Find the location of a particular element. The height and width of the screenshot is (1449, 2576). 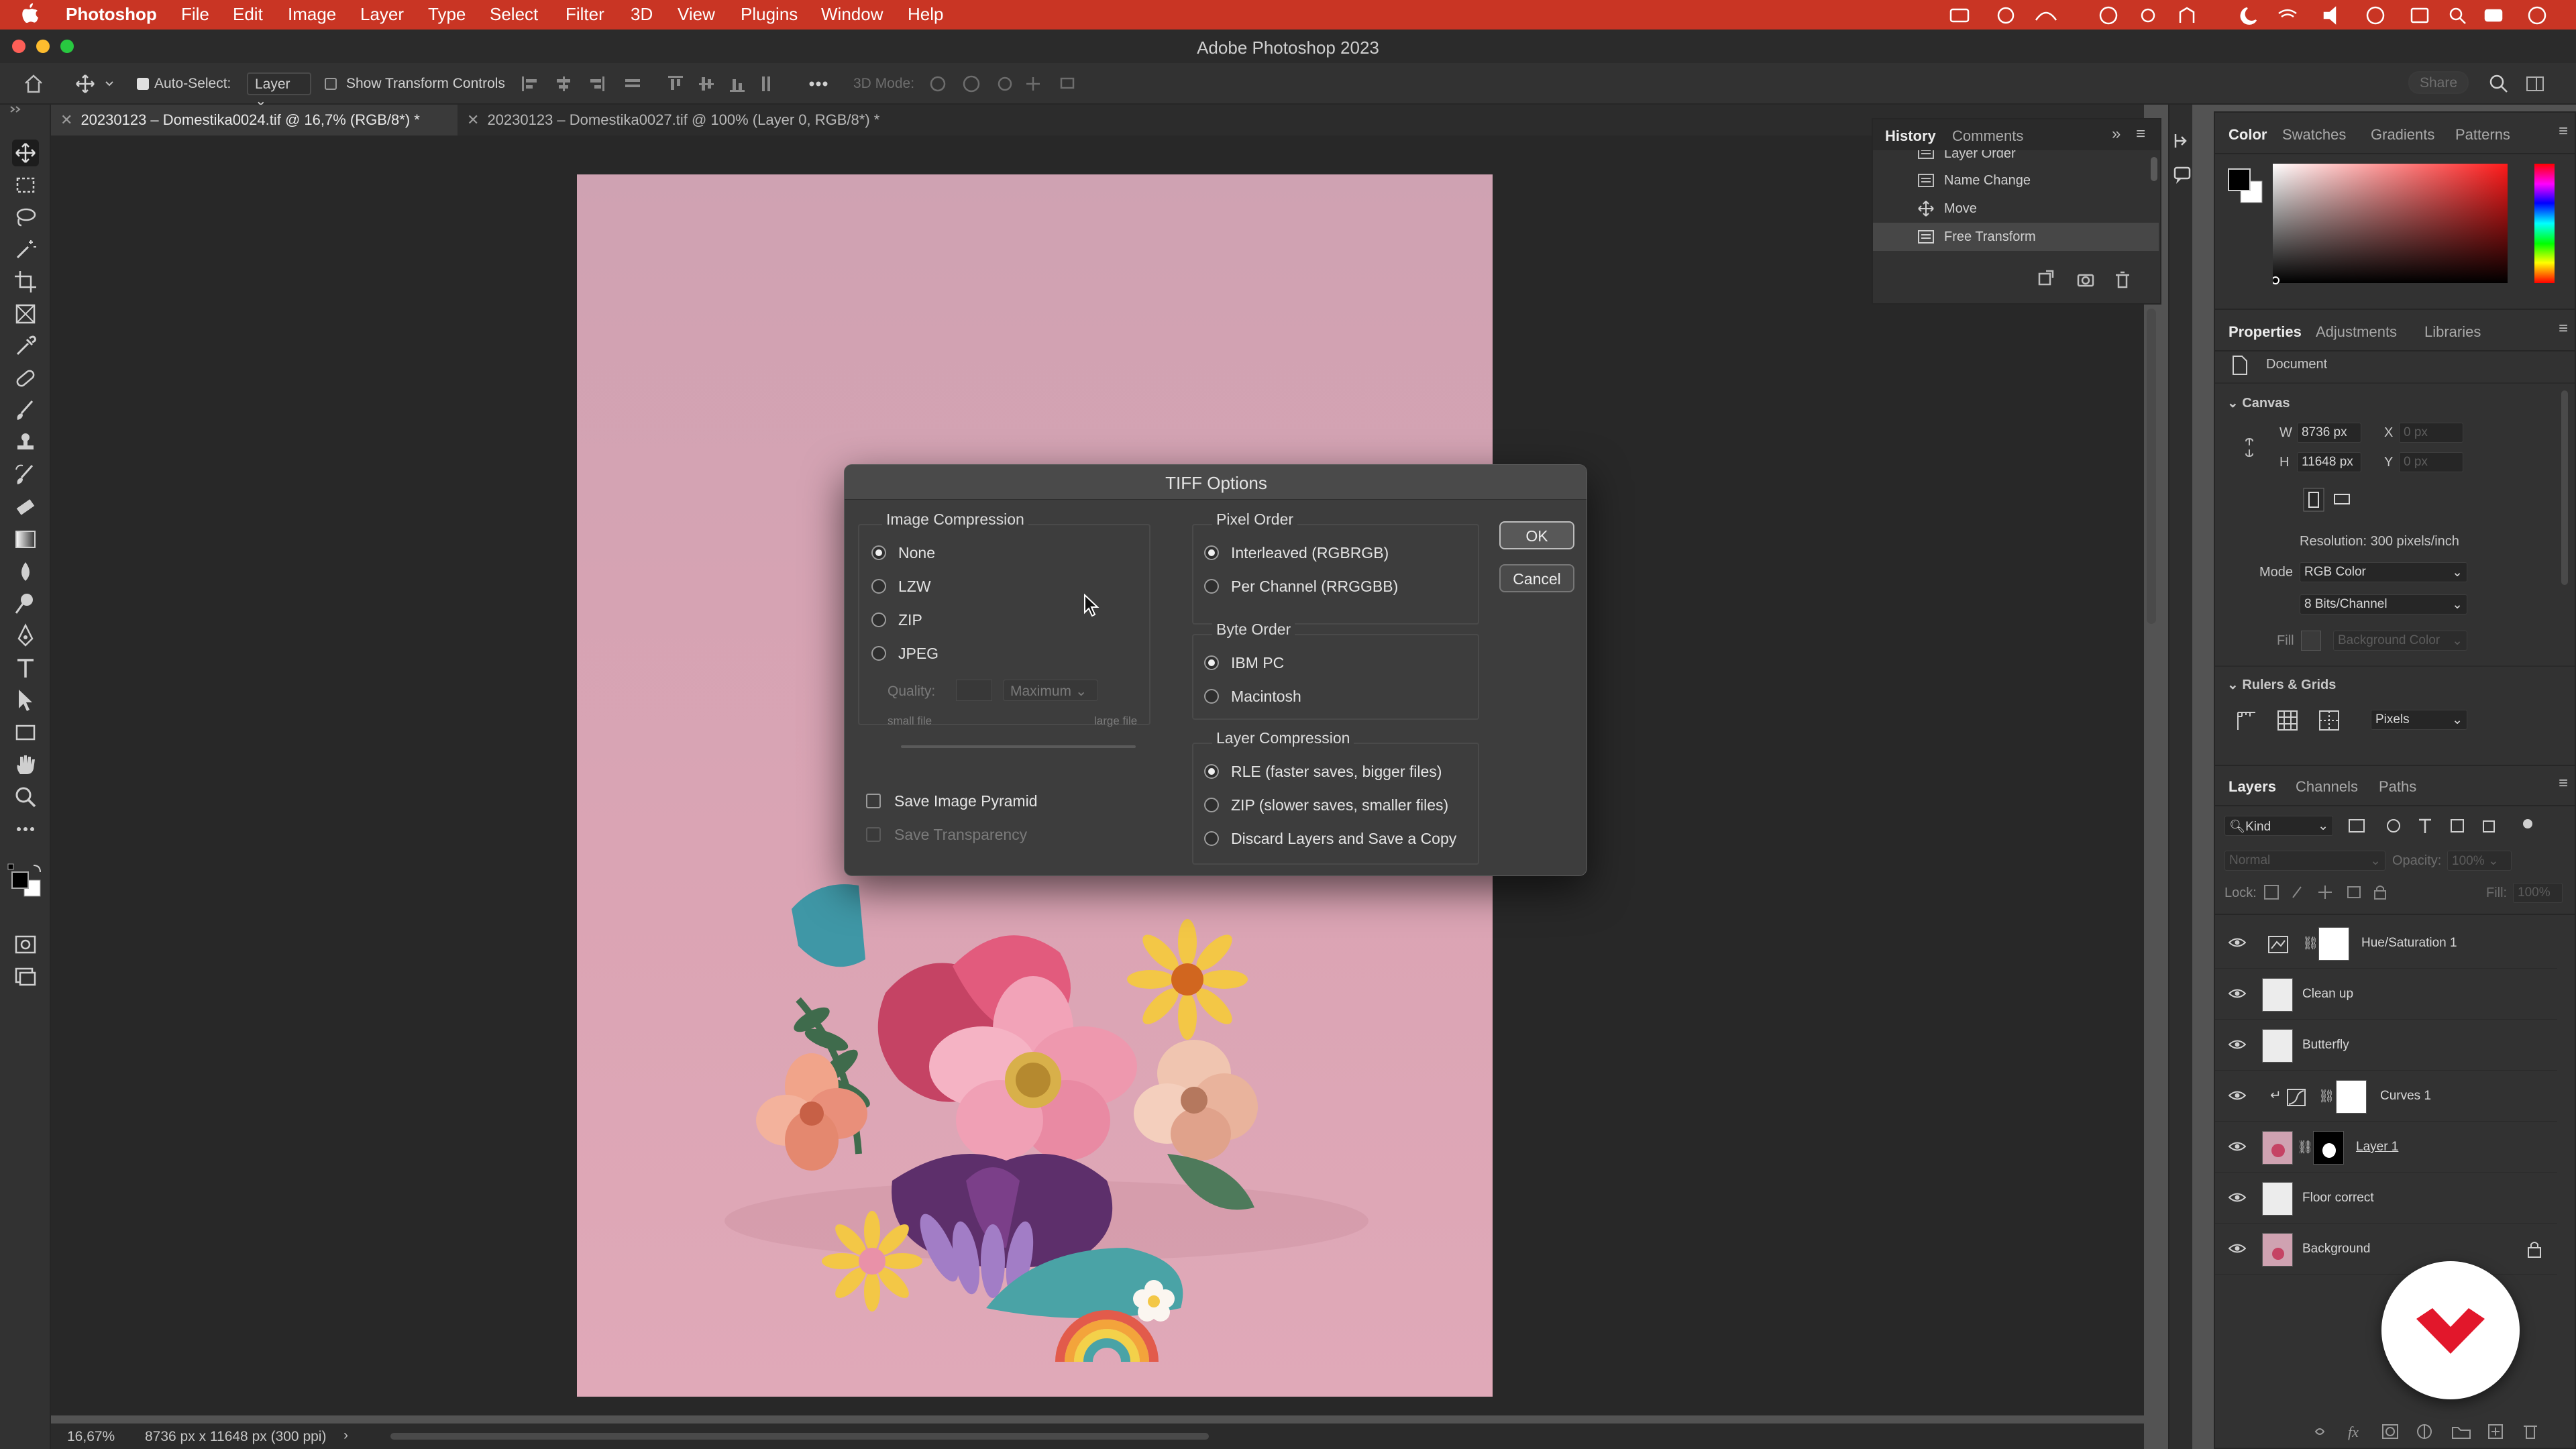

pen-tool-icon is located at coordinates (25, 636).